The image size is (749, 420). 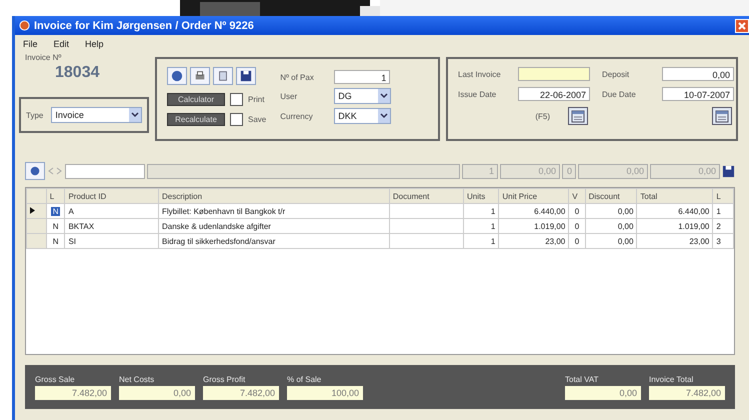 I want to click on table-cell: 2, so click(x=718, y=226).